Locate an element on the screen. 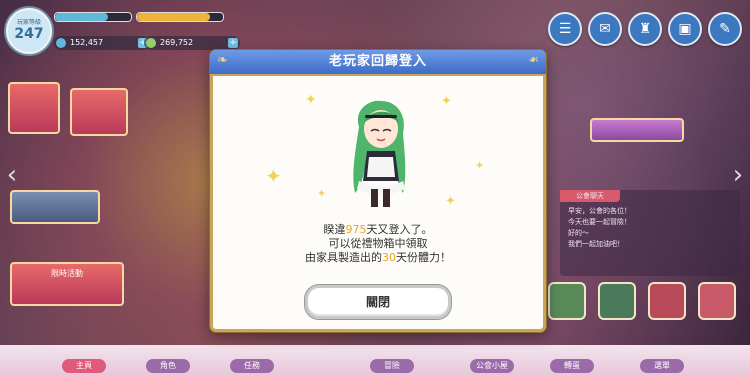  message-part: 睽違 is located at coordinates (334, 229).